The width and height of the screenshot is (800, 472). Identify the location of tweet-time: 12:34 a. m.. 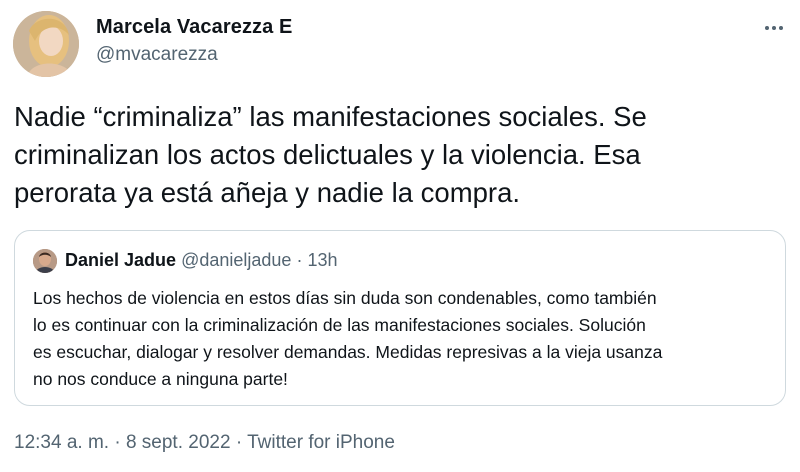
(61, 442).